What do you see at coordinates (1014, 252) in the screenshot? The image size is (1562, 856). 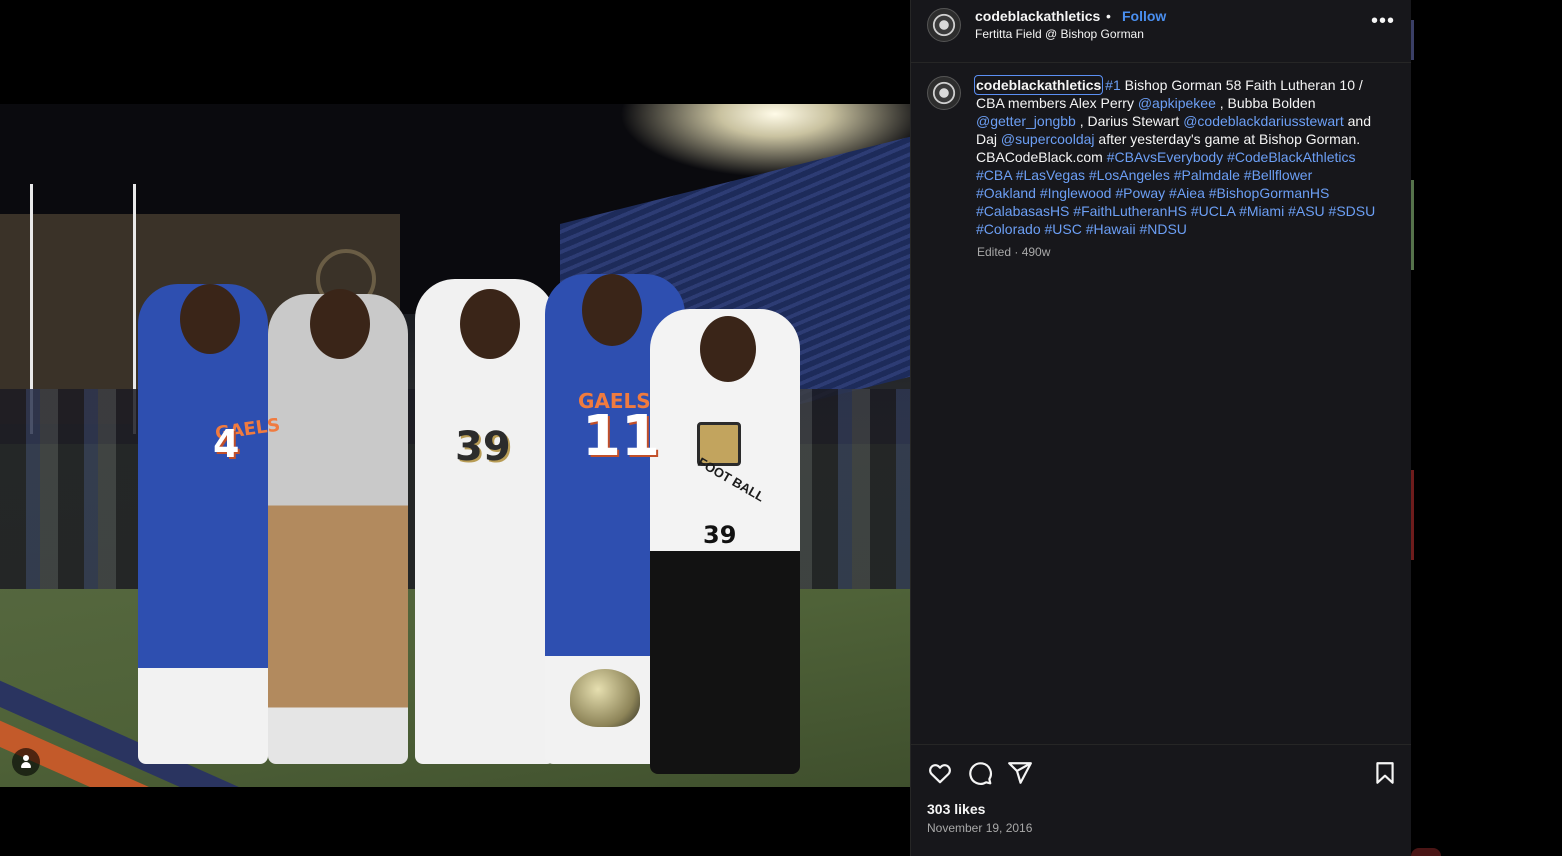 I see `post-meta: Edited · 490w` at bounding box center [1014, 252].